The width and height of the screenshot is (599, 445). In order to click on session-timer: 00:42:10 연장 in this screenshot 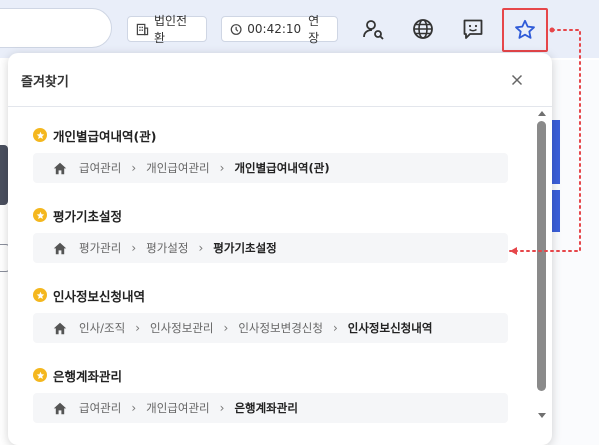, I will do `click(279, 29)`.